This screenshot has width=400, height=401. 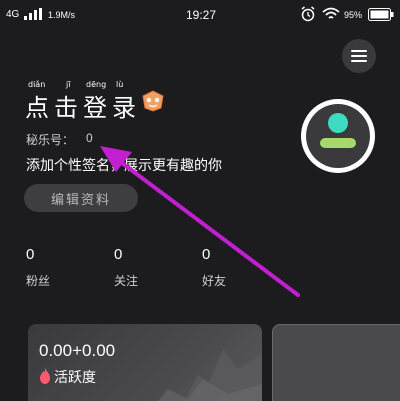 I want to click on edit-profile-button: 编辑资料, so click(x=81, y=198).